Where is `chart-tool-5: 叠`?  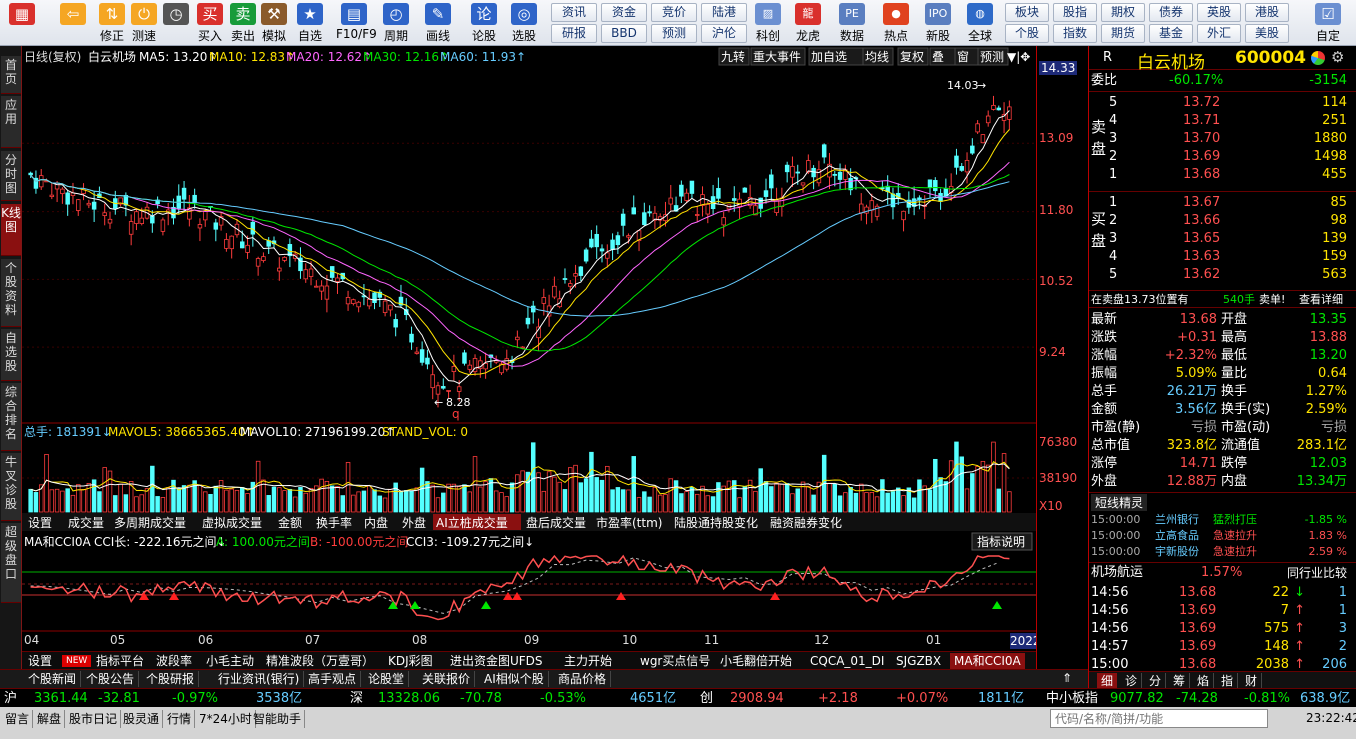
chart-tool-5: 叠 is located at coordinates (938, 57).